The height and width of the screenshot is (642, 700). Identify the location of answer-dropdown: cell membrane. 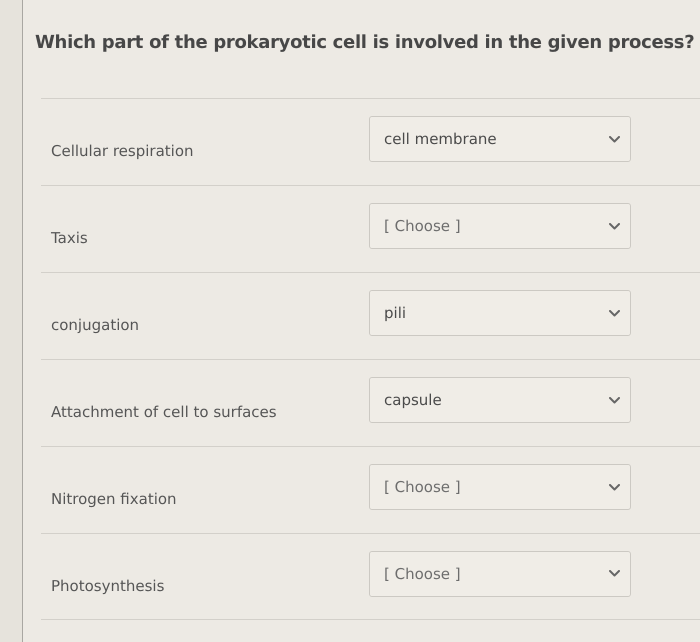
(500, 139).